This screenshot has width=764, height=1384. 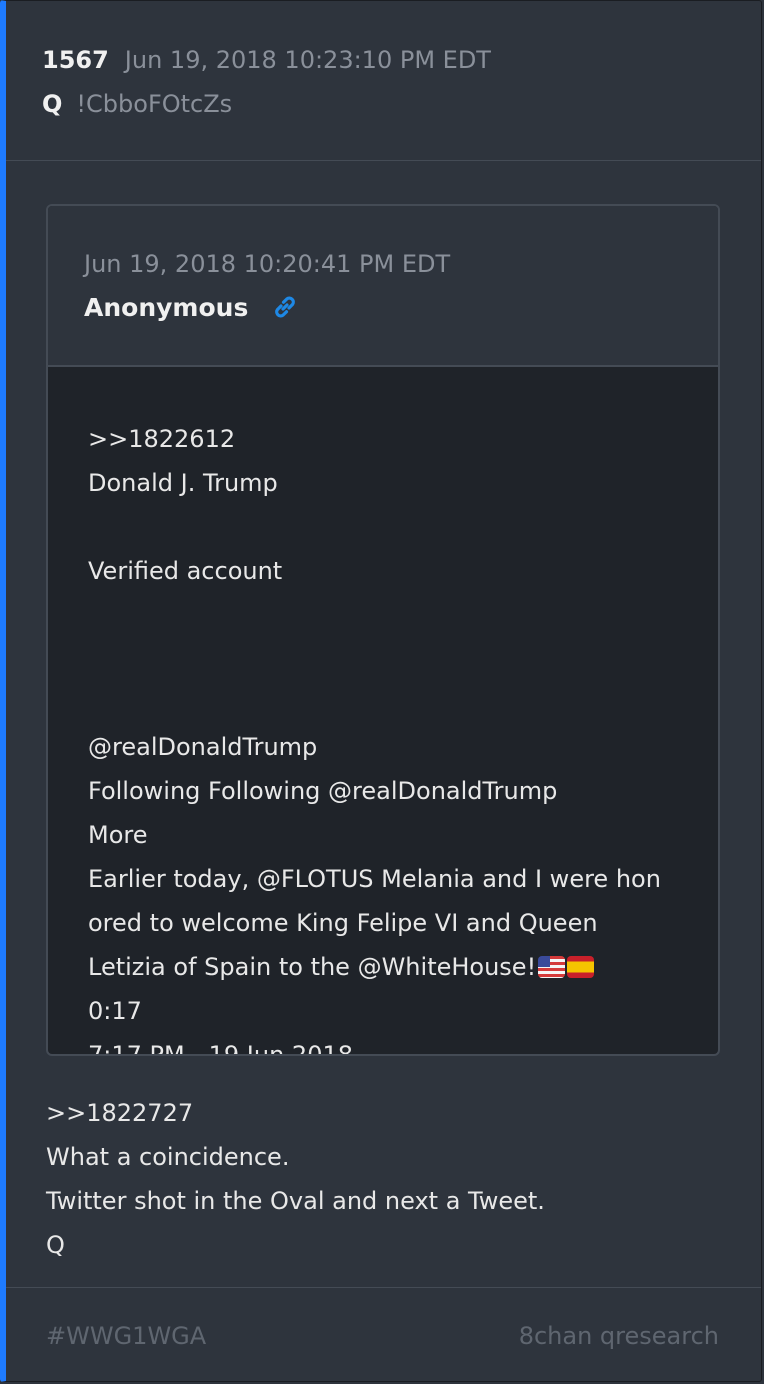 I want to click on post-footer: #WWG1WGA 8chan qresearch, so click(x=383, y=1334).